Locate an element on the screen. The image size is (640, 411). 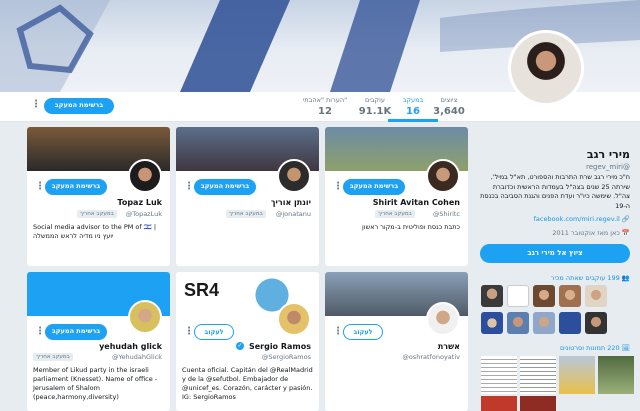
profile-link-text: facebook.com/miri.regev.il is located at coordinates (576, 219).